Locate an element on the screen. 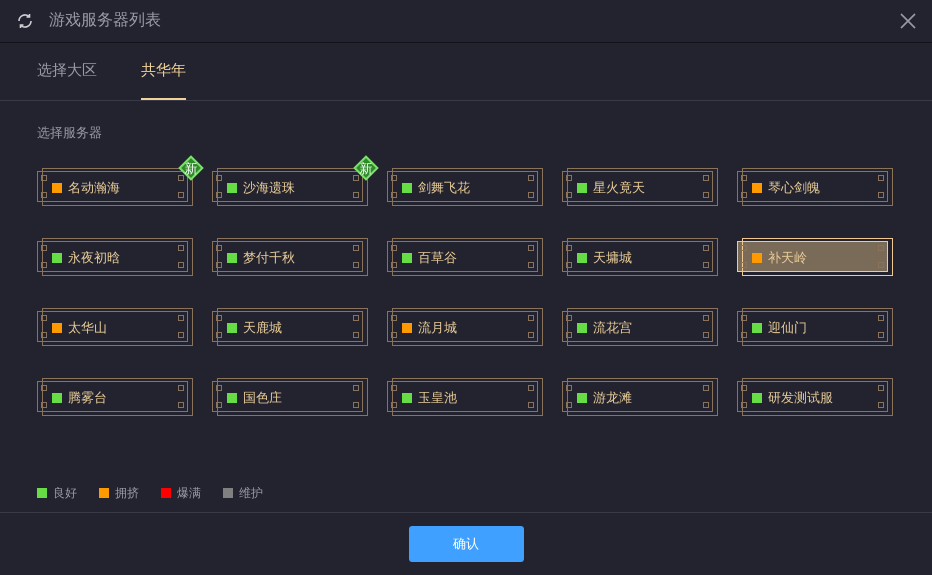 The height and width of the screenshot is (575, 932). refresh-icon is located at coordinates (25, 21).